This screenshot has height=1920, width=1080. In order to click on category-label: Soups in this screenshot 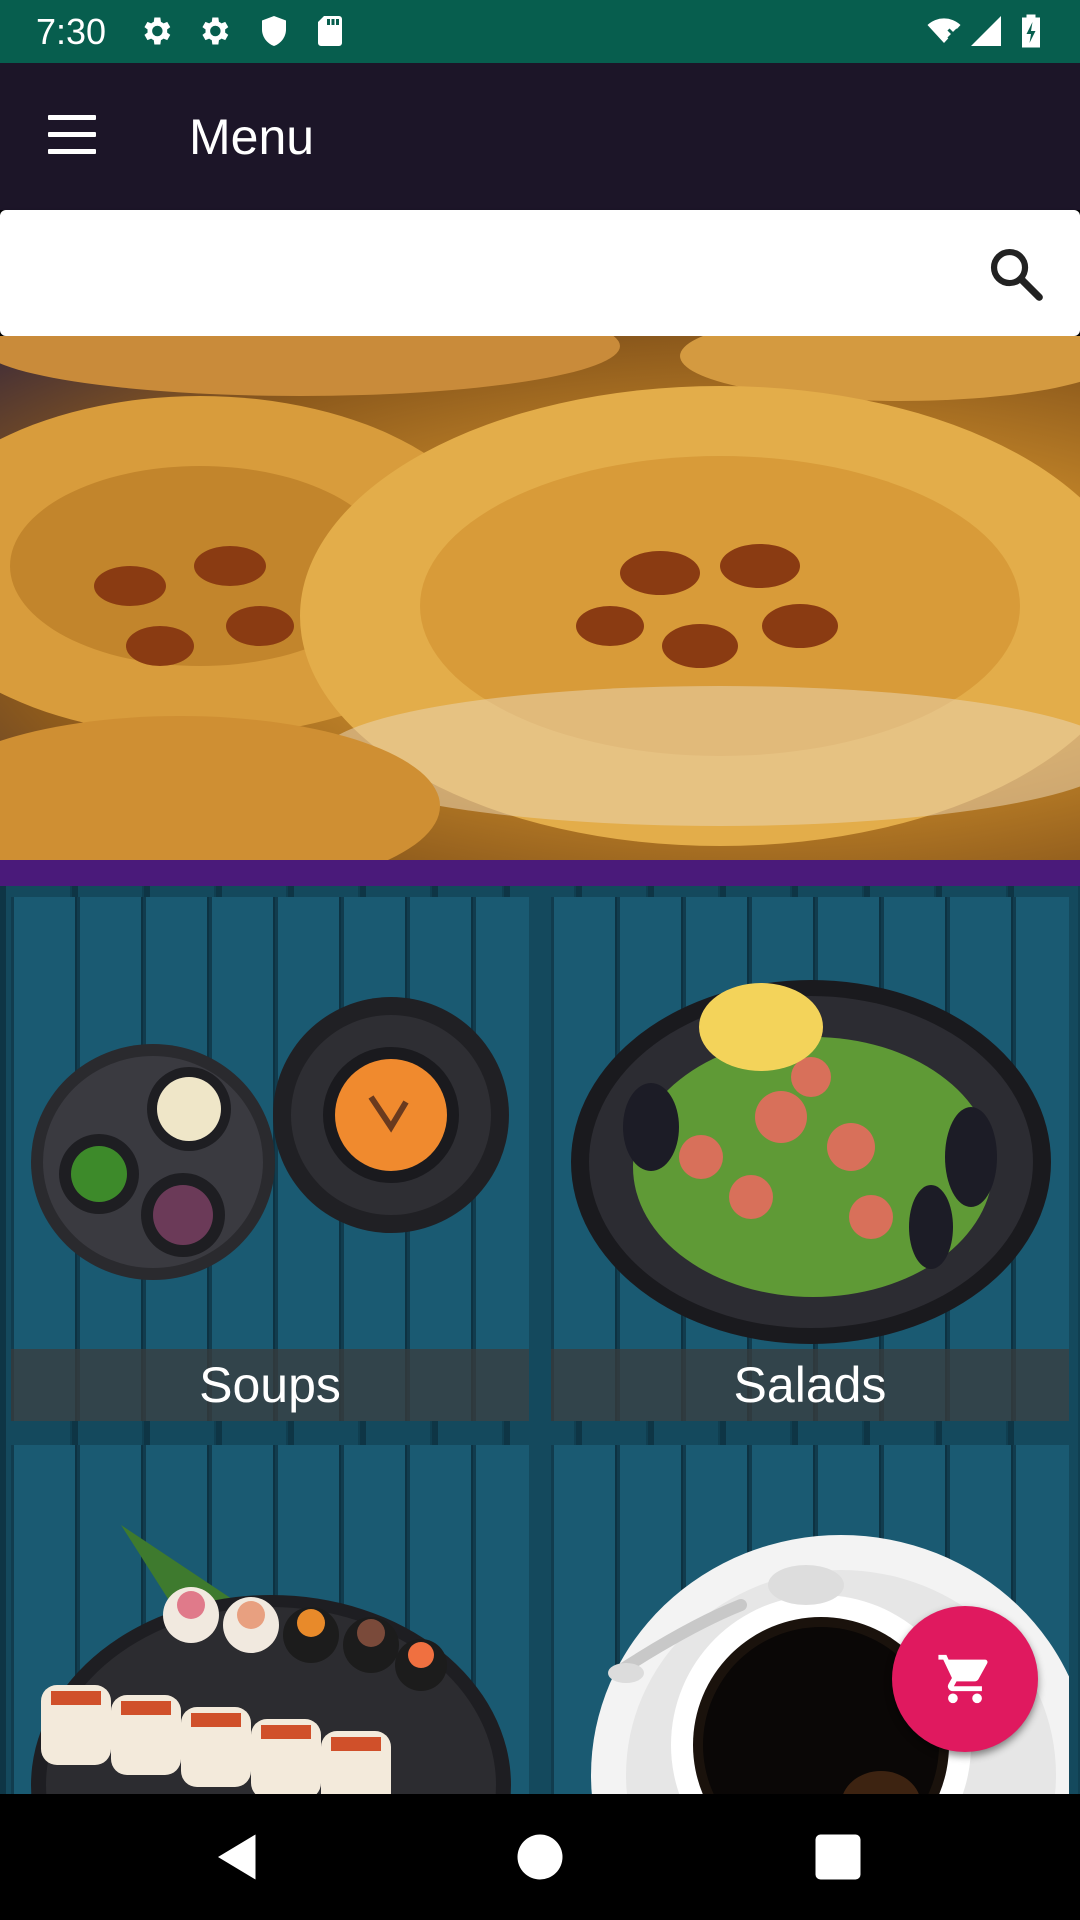, I will do `click(270, 1385)`.